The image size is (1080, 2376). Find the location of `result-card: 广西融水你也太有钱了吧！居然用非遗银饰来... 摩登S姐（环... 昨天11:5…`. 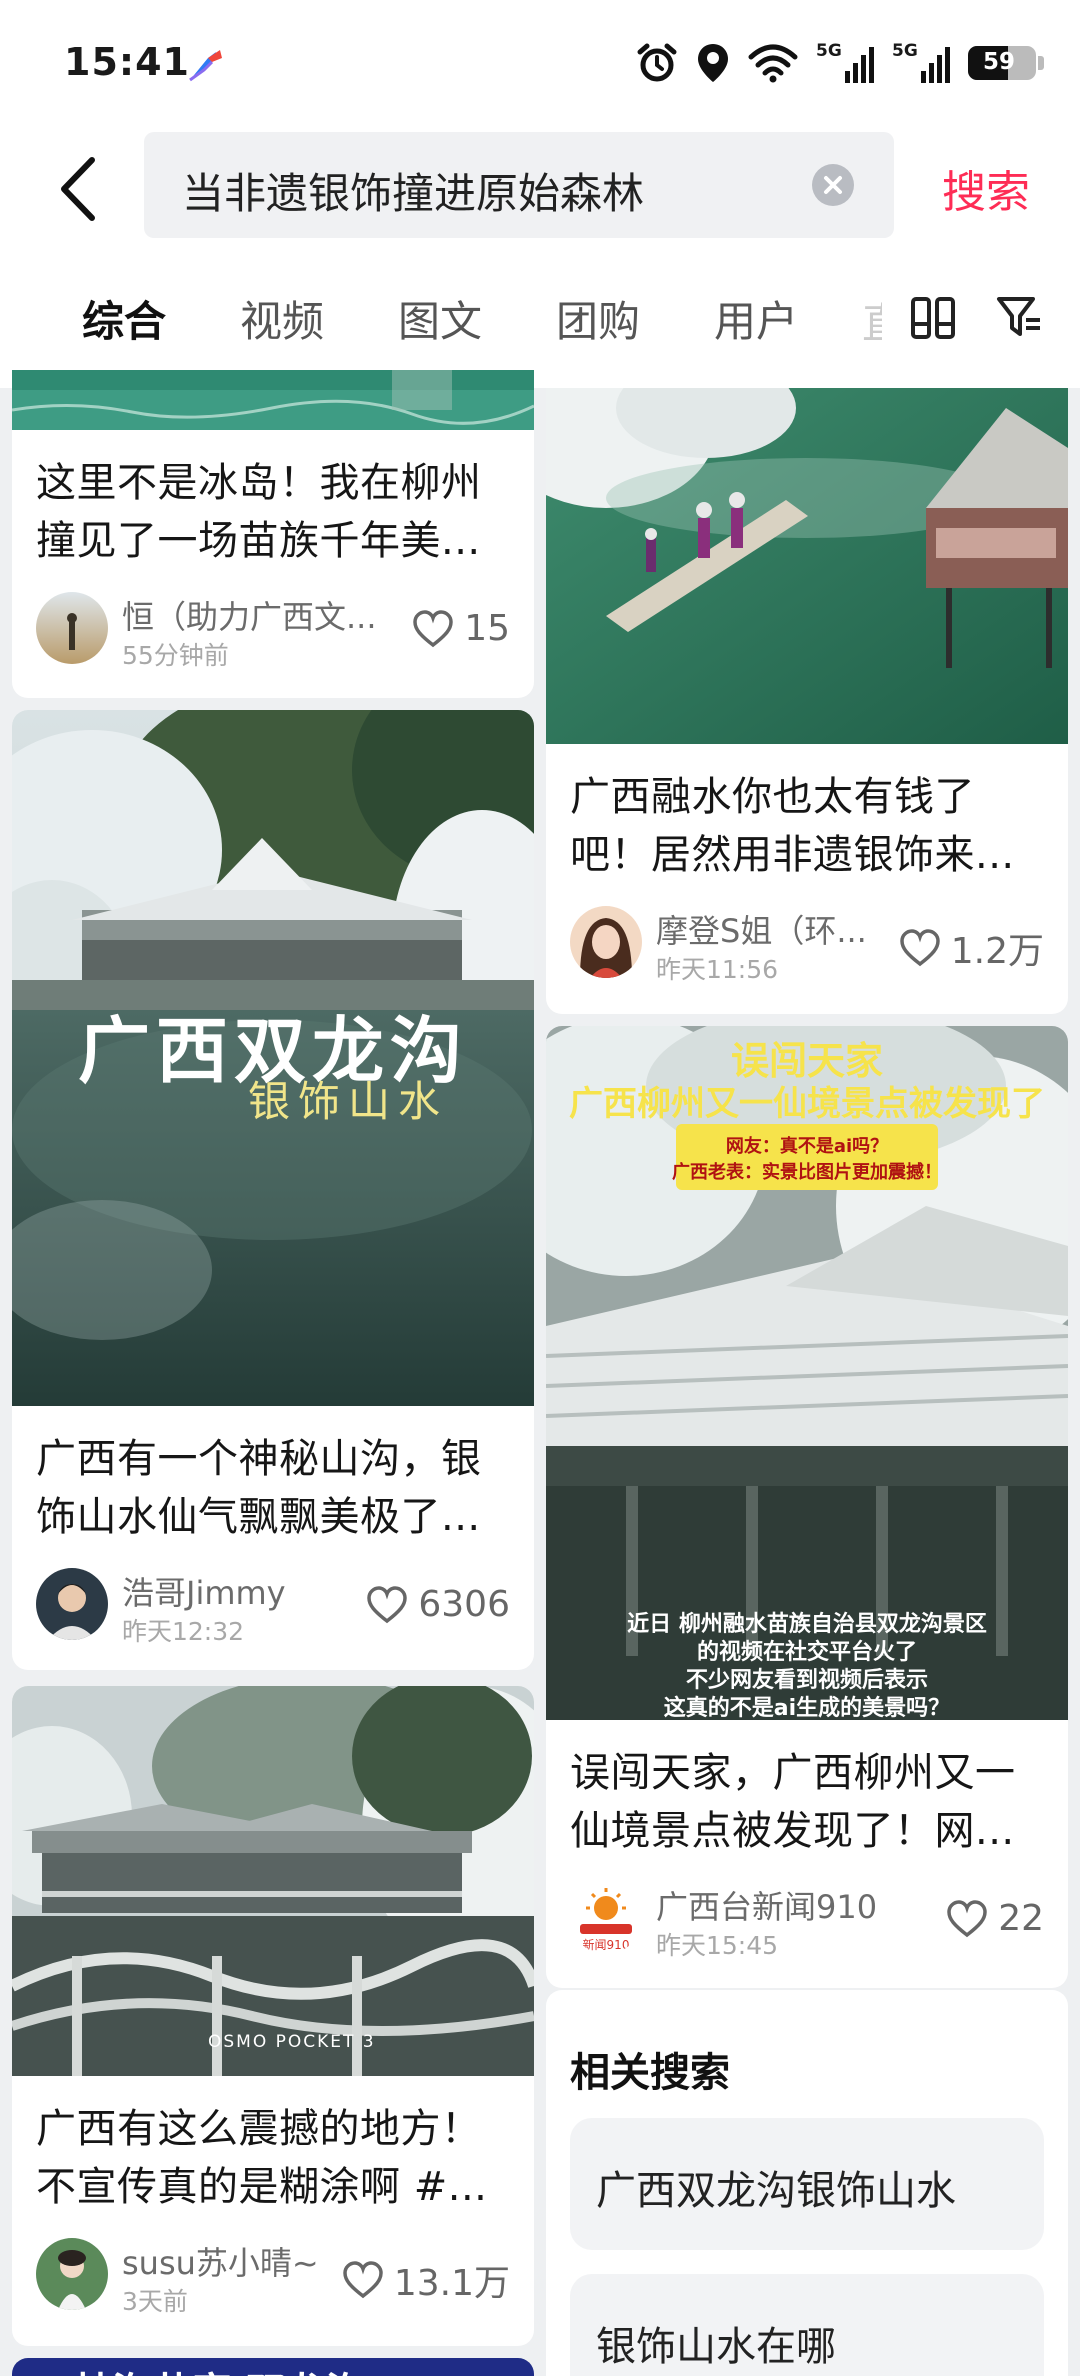

result-card: 广西融水你也太有钱了吧！居然用非遗银饰来... 摩登S姐（环... 昨天11:5… is located at coordinates (807, 701).